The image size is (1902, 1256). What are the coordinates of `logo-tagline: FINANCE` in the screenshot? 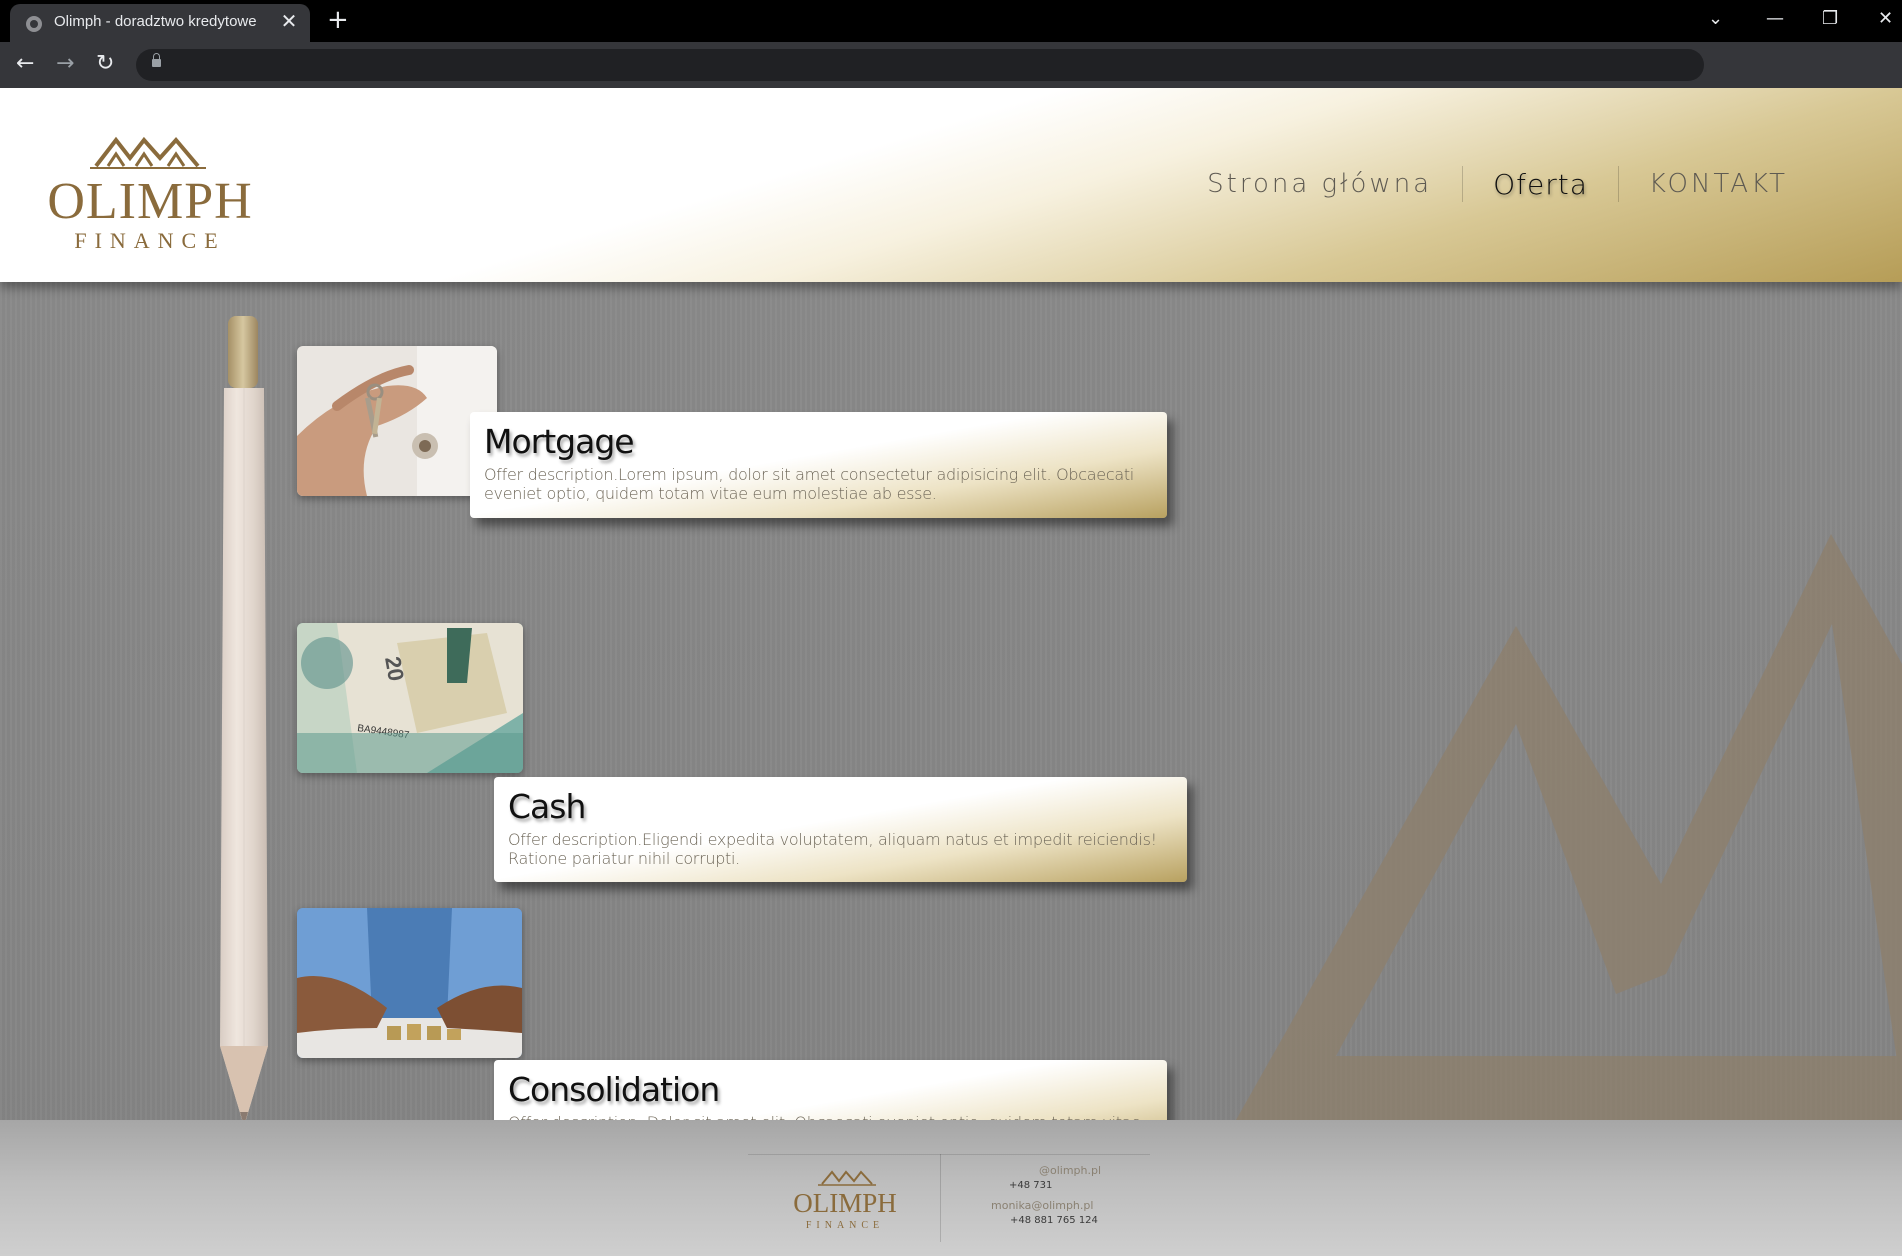 It's located at (149, 240).